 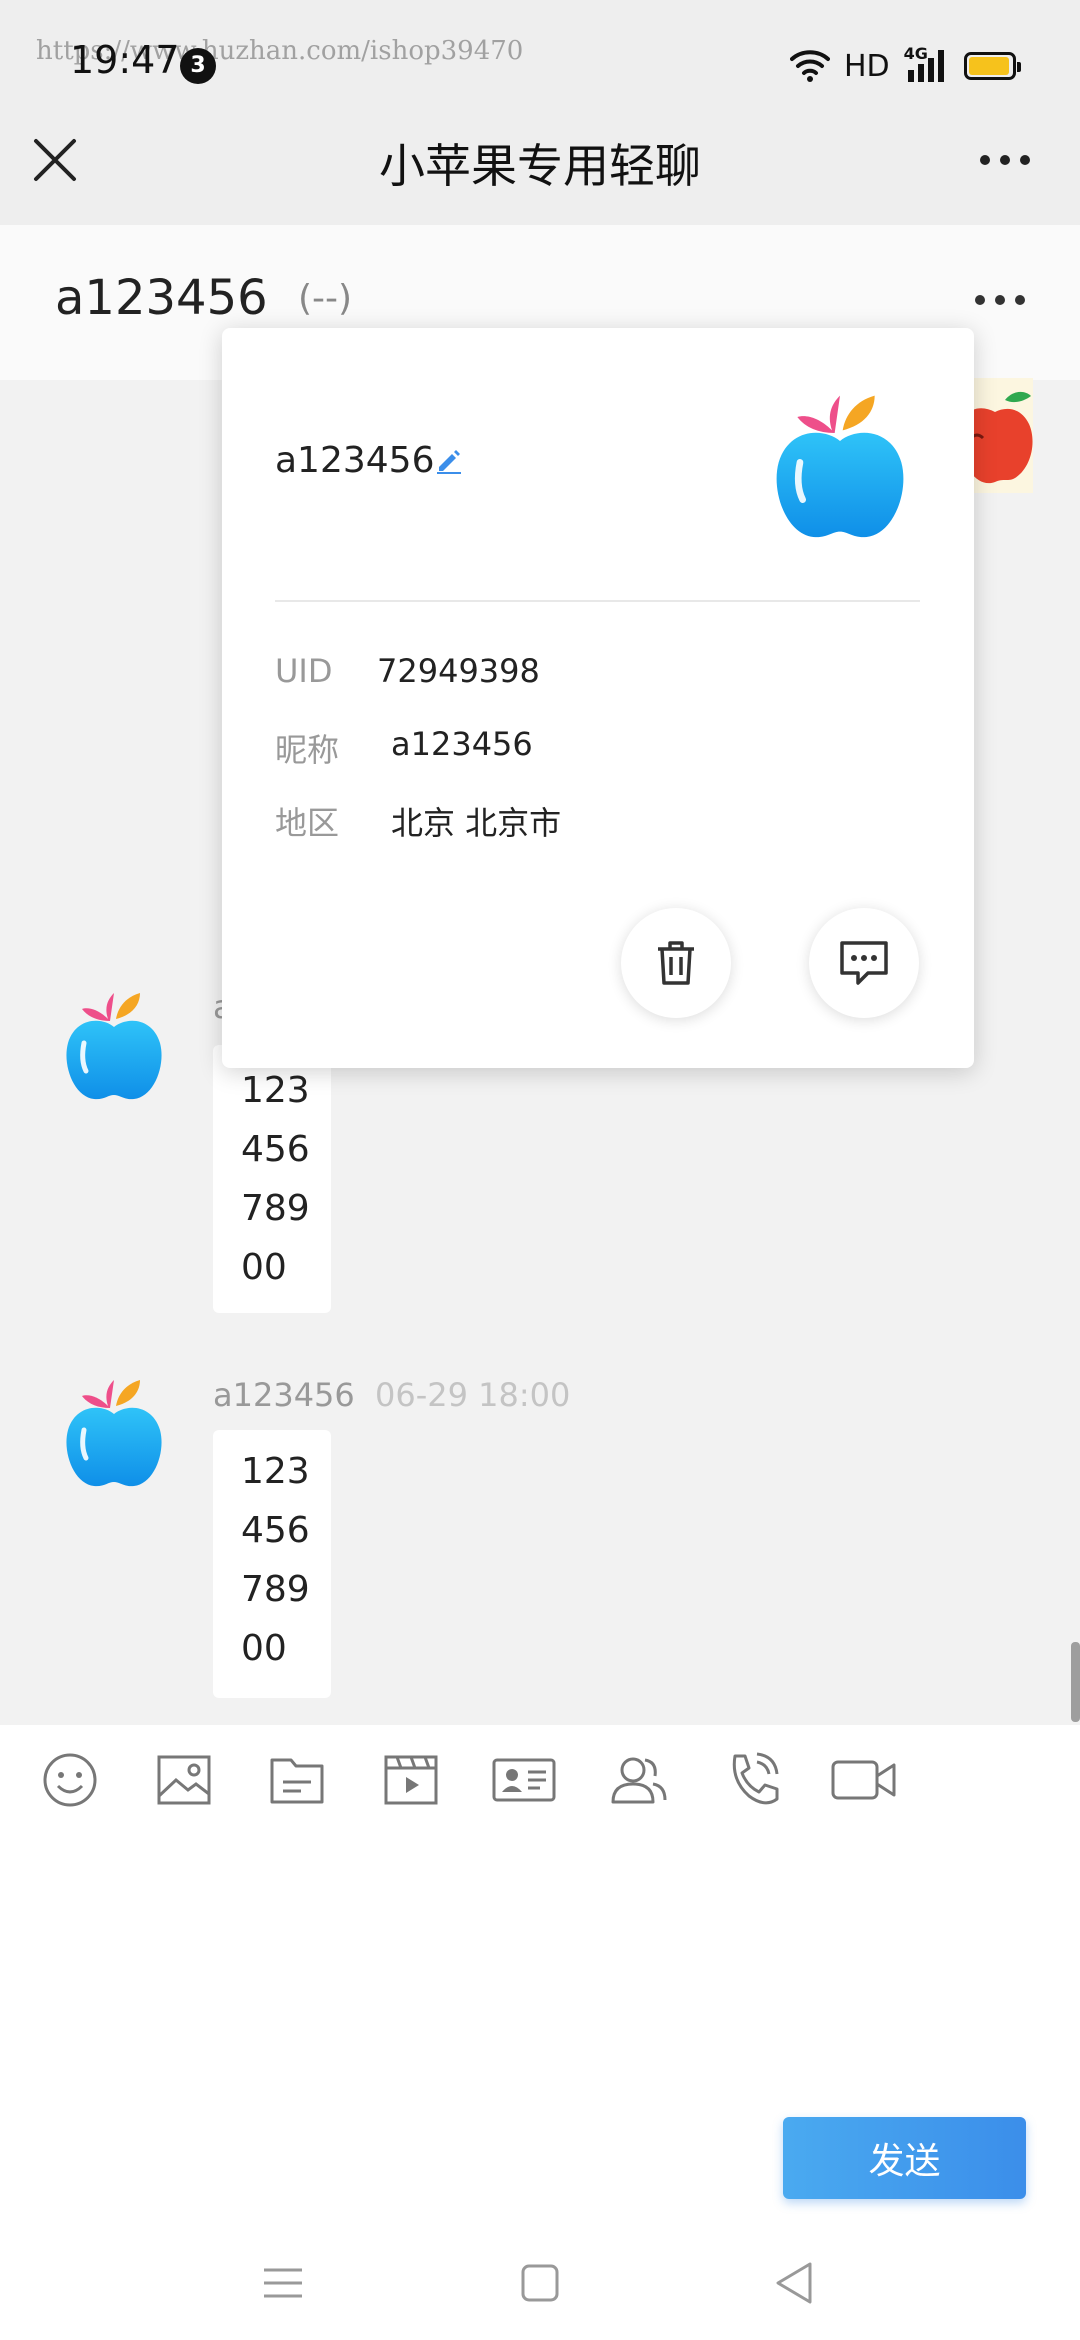 I want to click on scrollbar, so click(x=1075, y=1682).